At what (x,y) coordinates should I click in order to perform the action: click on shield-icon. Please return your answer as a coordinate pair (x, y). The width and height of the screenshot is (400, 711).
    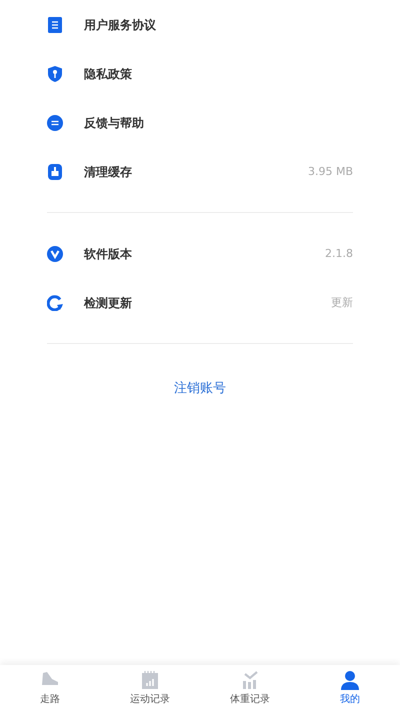
    Looking at the image, I should click on (55, 74).